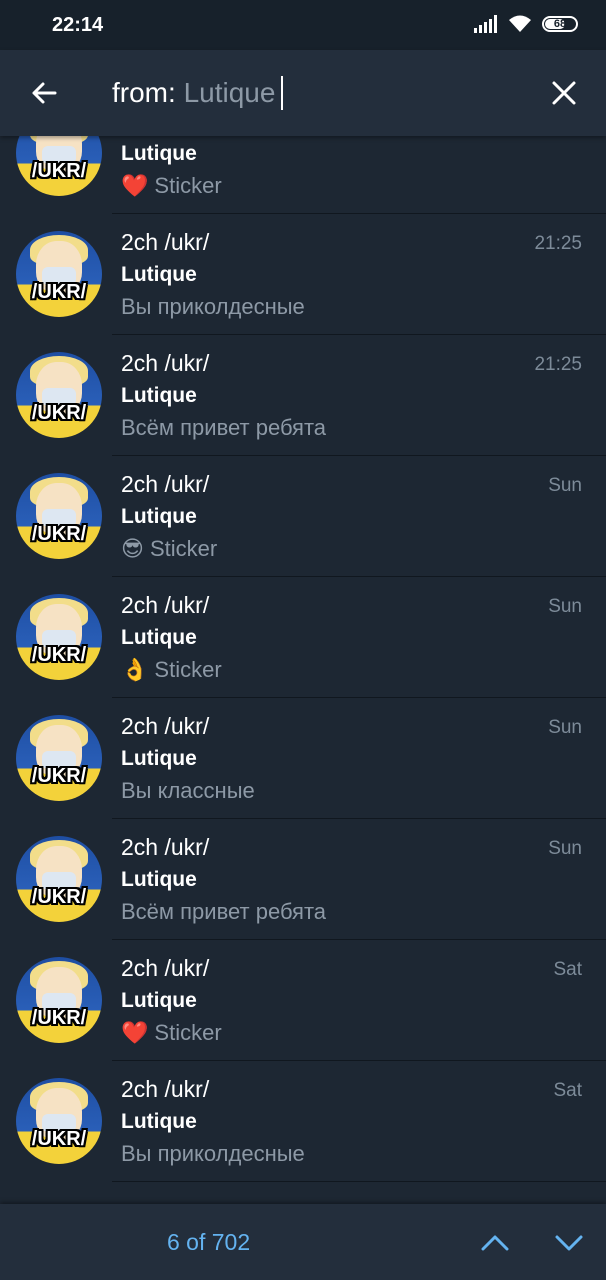  What do you see at coordinates (78, 25) in the screenshot?
I see `status-time: 22:14` at bounding box center [78, 25].